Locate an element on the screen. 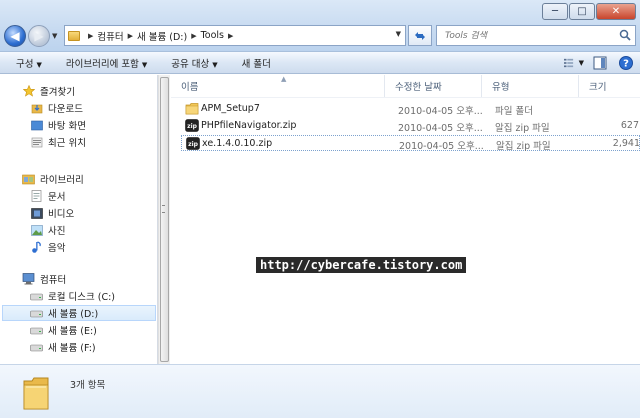 Image resolution: width=640 pixels, height=418 pixels. new-folder-label: 새 폴더 is located at coordinates (256, 64).